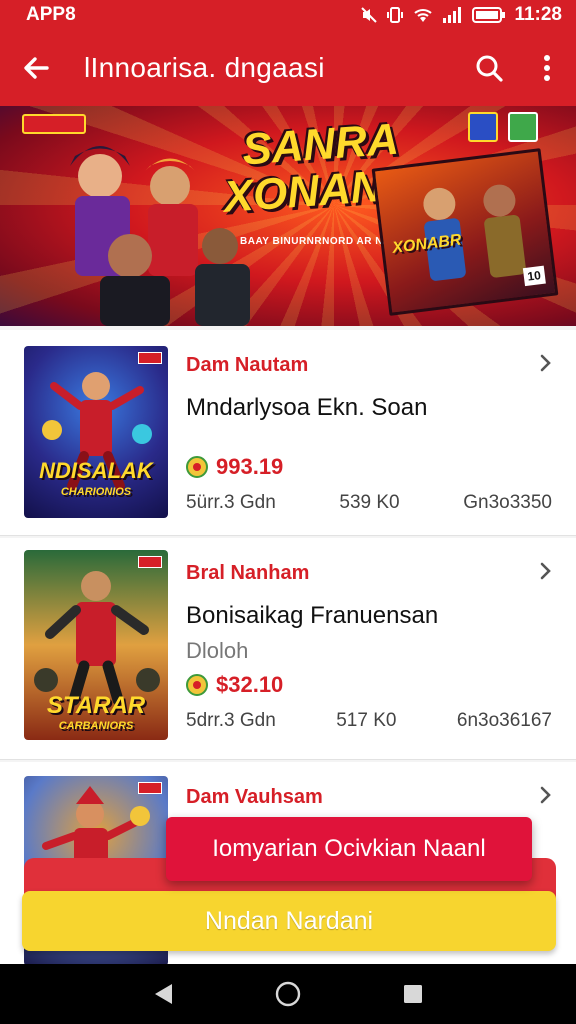  Describe the element at coordinates (538, 14) in the screenshot. I see `status-time: 11:28` at that location.